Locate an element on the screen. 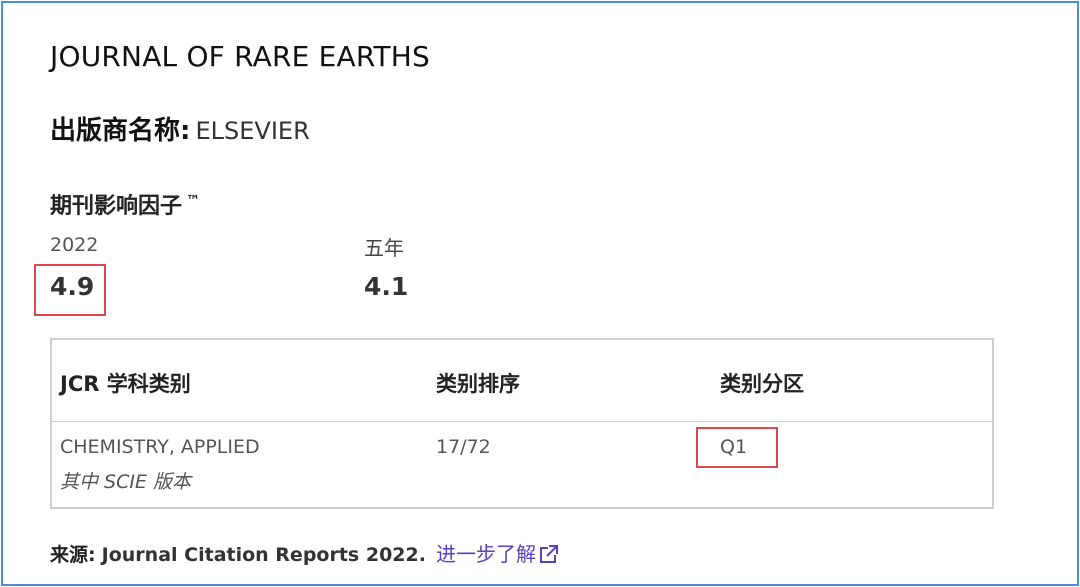  source-line: 来源: Journal Citation Reports 2022. 进一步了解 is located at coordinates (304, 553).